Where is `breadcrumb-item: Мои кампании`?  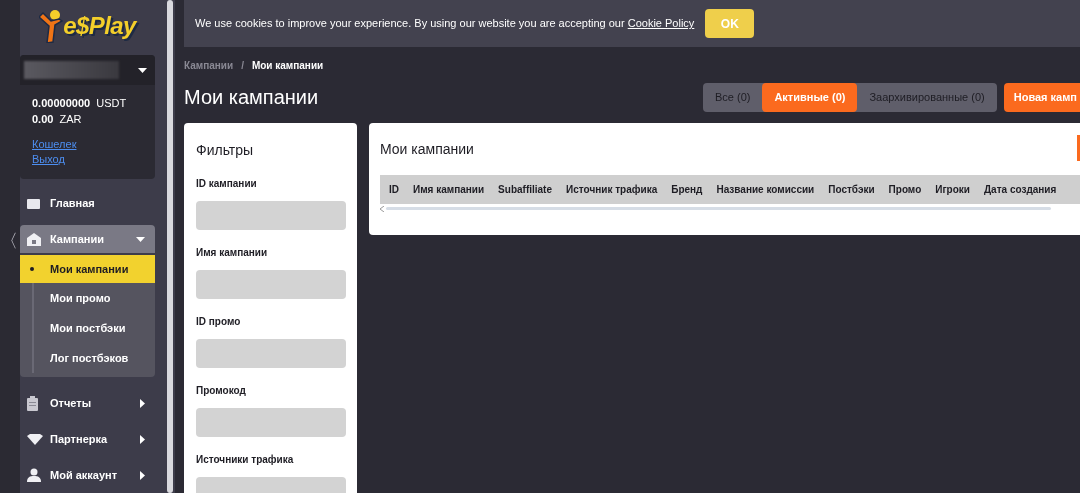
breadcrumb-item: Мои кампании is located at coordinates (287, 66).